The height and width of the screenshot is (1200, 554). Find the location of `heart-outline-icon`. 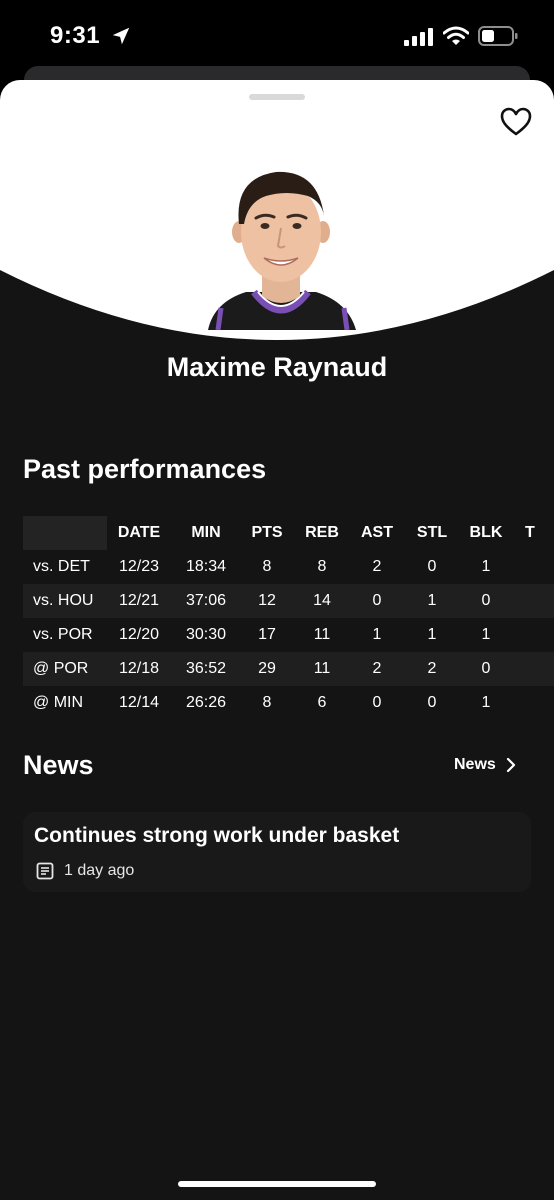

heart-outline-icon is located at coordinates (516, 121).